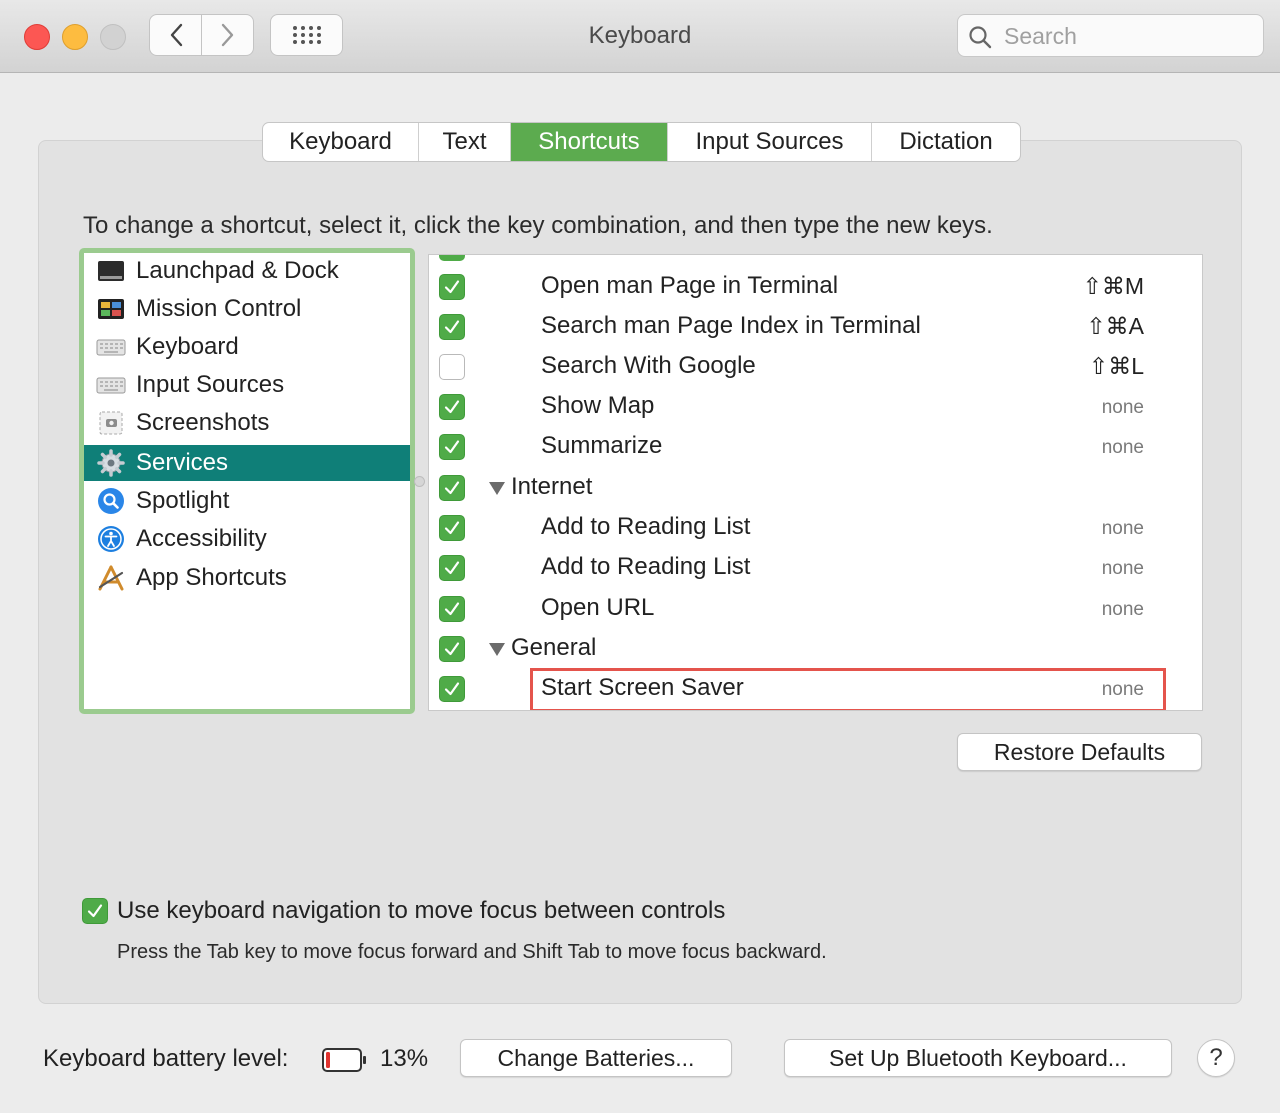 The height and width of the screenshot is (1113, 1280). What do you see at coordinates (554, 647) in the screenshot?
I see `shortcut-group-label: General` at bounding box center [554, 647].